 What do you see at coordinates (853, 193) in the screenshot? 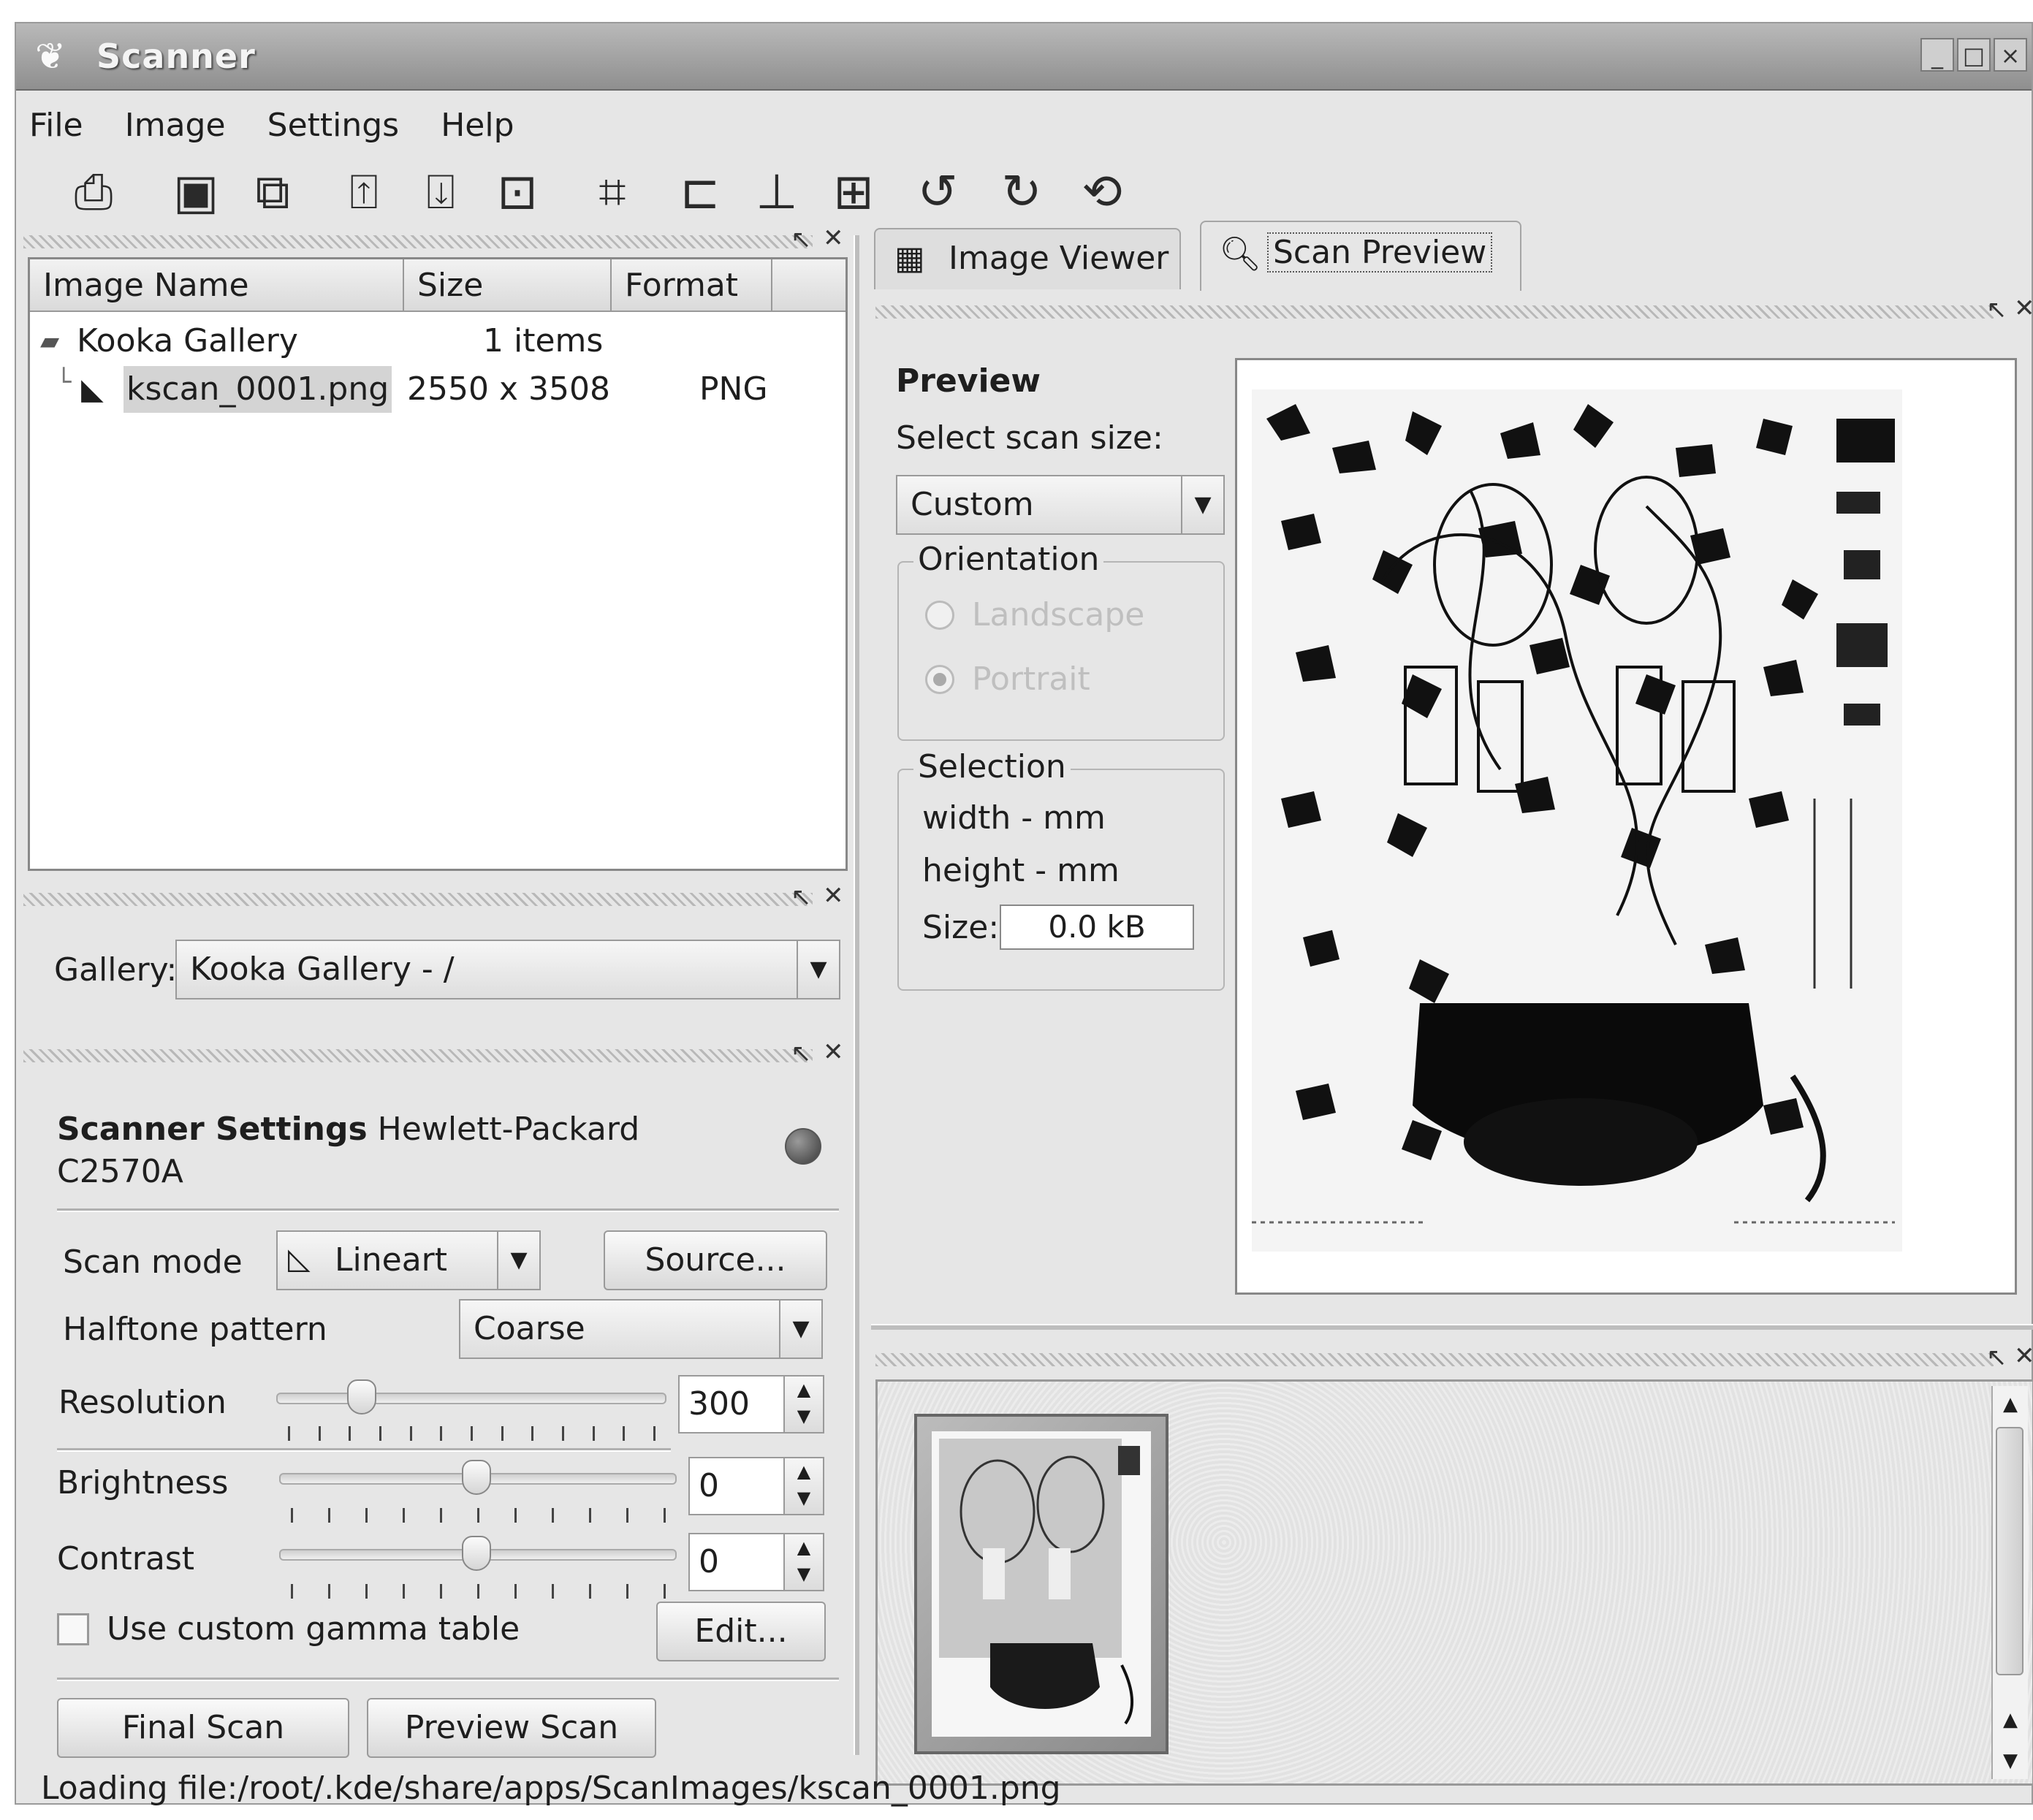
I see `mirror-both-icon: ⊞` at bounding box center [853, 193].